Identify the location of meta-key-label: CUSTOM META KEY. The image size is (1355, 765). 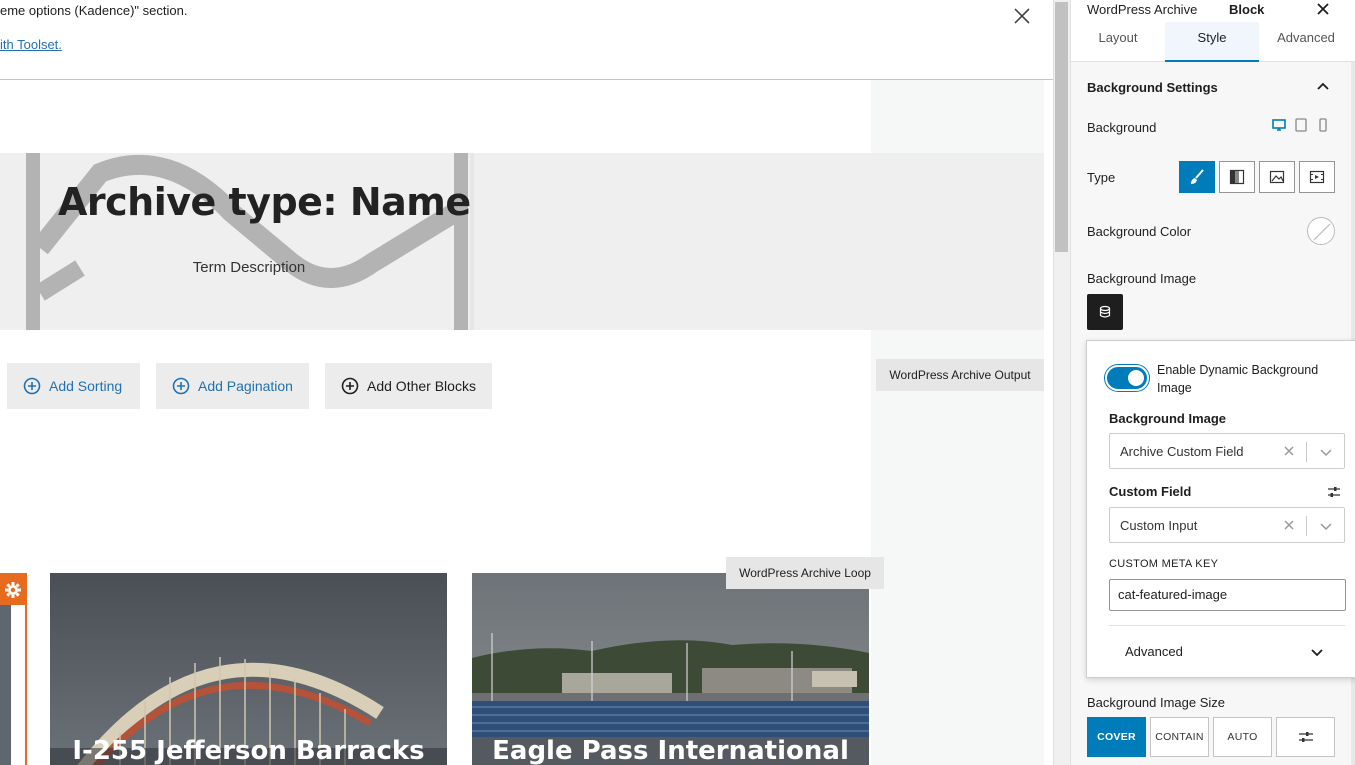
(1164, 564).